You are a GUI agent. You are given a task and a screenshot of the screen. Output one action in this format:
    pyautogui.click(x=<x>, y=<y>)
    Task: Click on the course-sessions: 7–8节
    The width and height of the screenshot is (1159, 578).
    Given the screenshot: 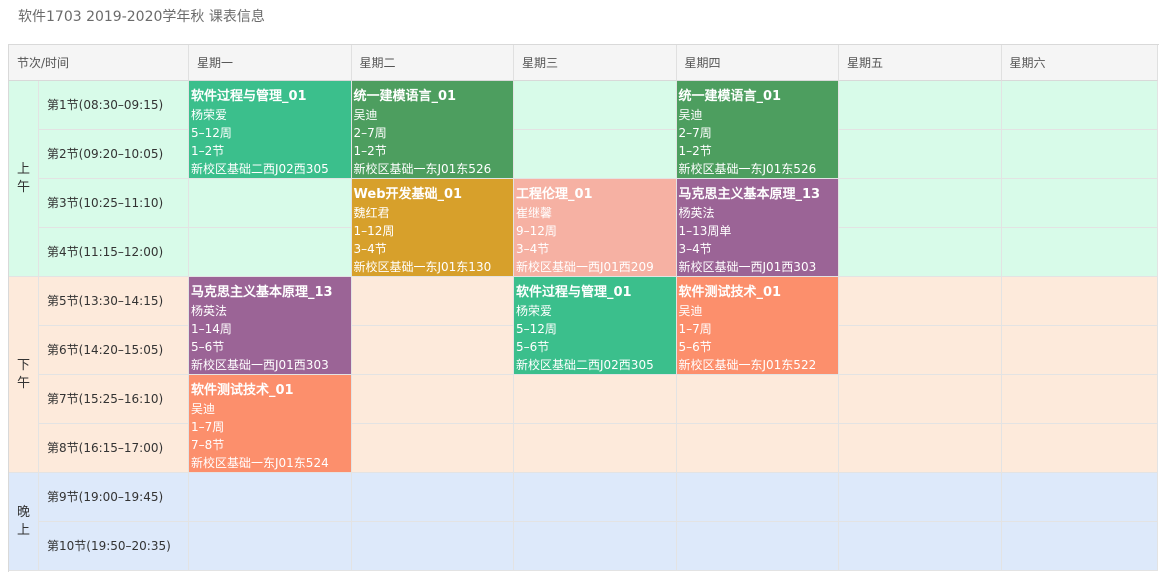 What is the action you would take?
    pyautogui.click(x=208, y=445)
    